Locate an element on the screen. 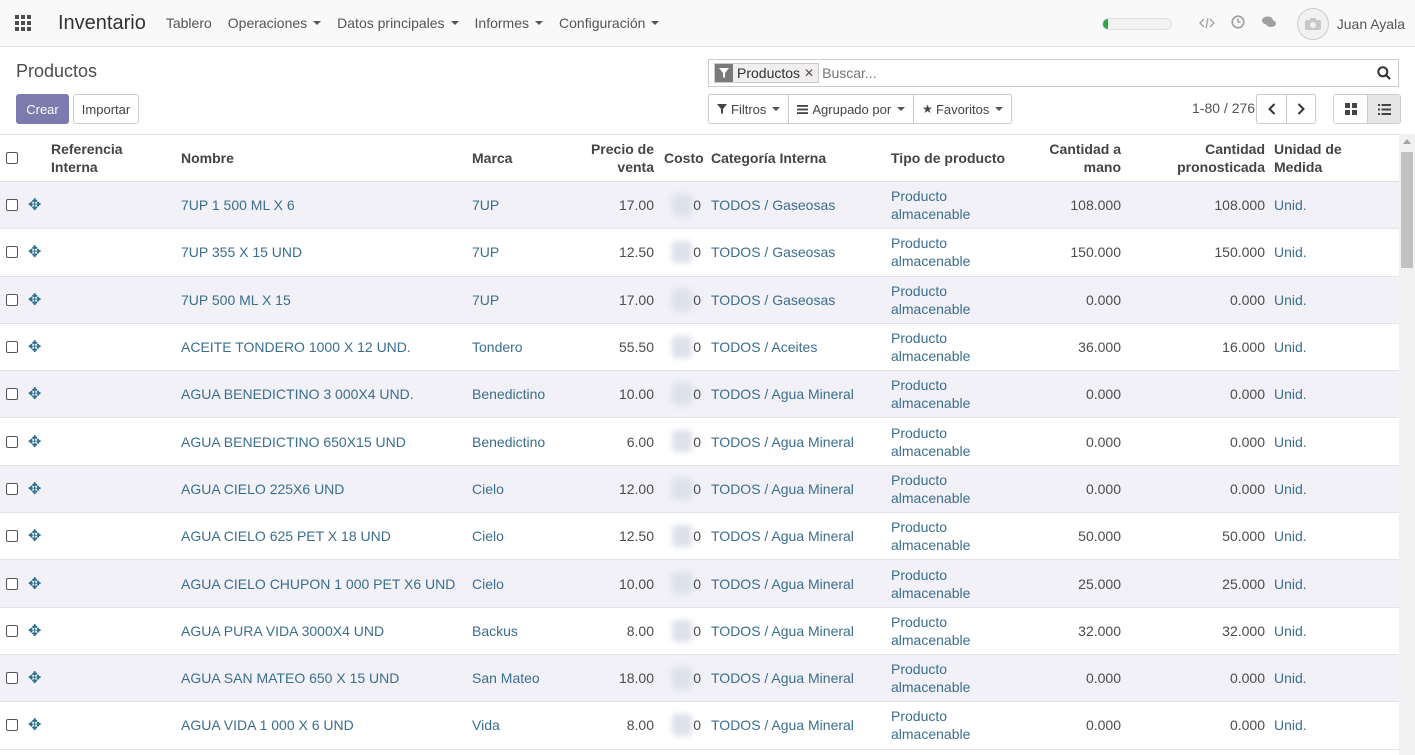  header-type: Tipo de producto is located at coordinates (961, 158).